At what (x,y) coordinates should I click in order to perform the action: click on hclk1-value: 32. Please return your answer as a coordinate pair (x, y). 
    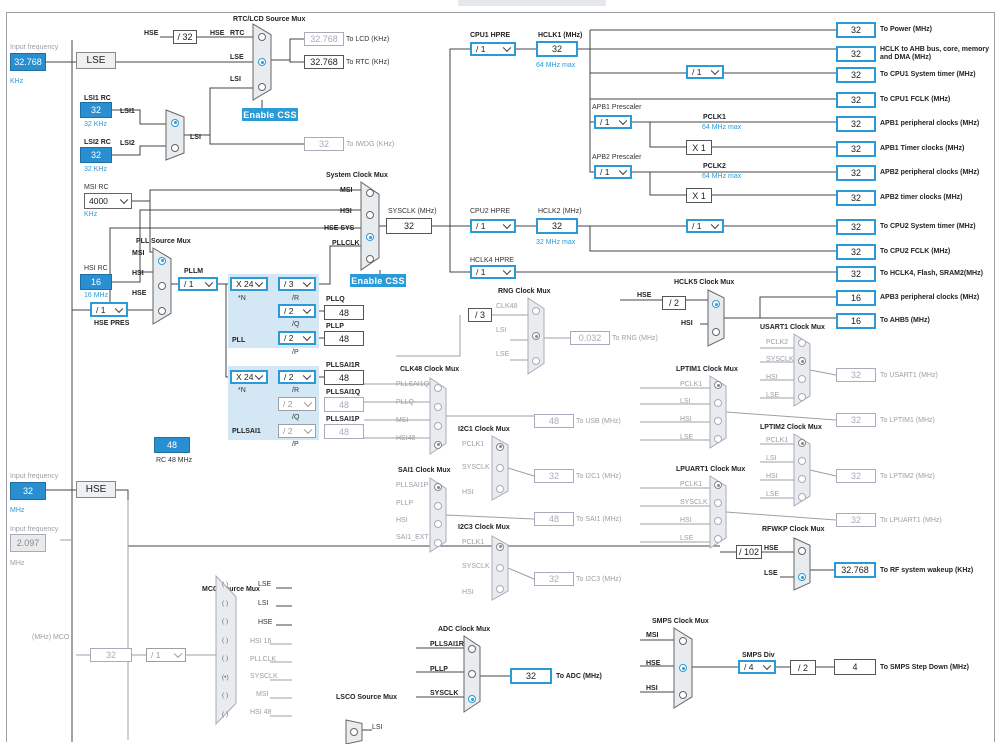
    Looking at the image, I should click on (557, 49).